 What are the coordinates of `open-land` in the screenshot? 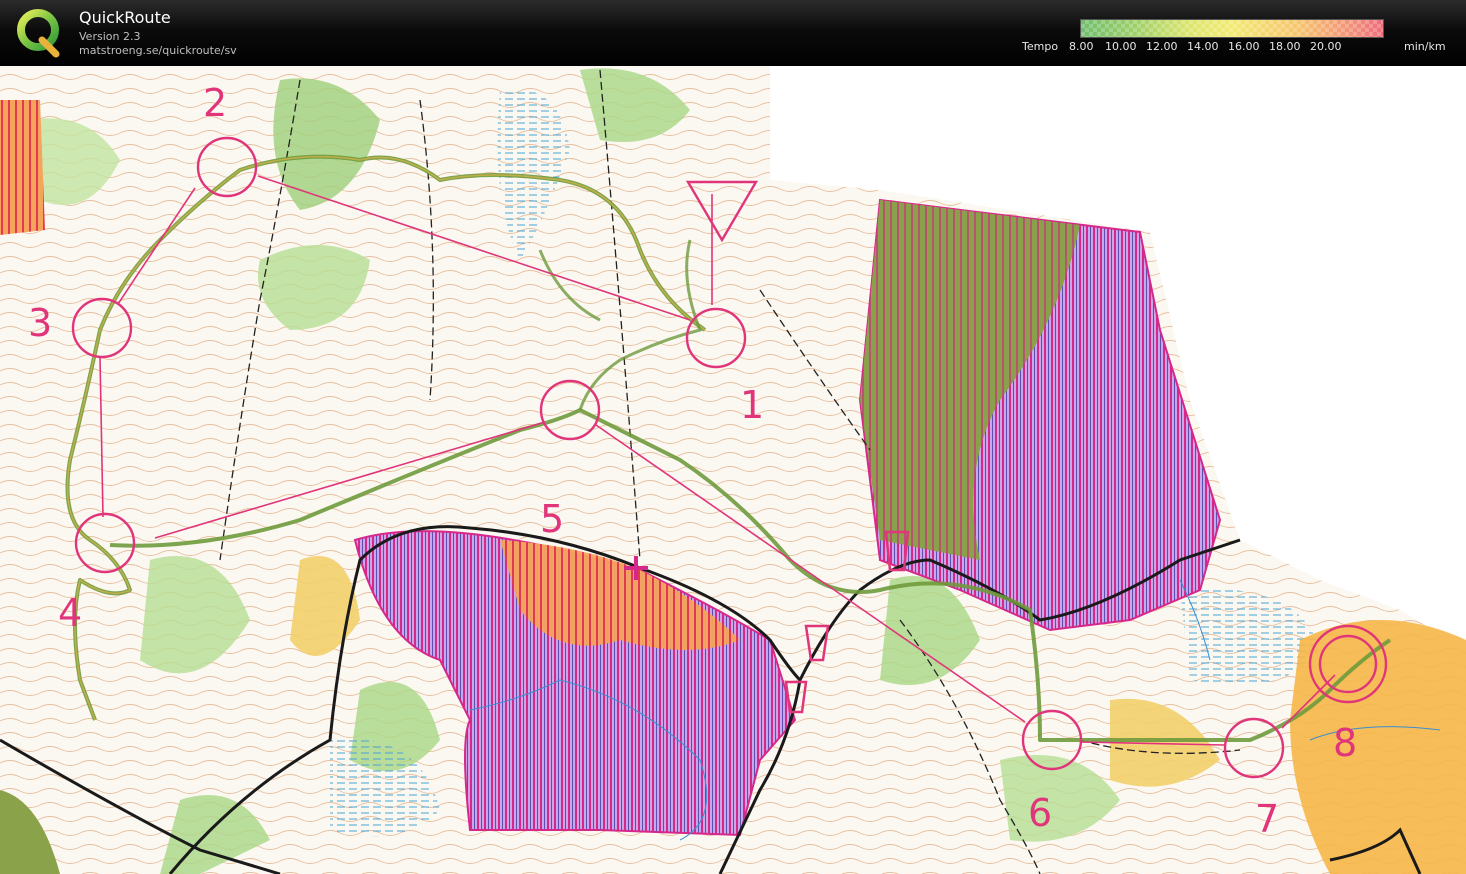 It's located at (1378, 747).